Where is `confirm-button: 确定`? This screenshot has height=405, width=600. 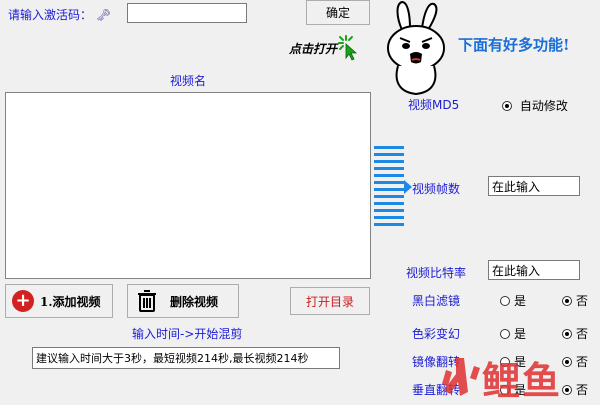 confirm-button: 确定 is located at coordinates (338, 12).